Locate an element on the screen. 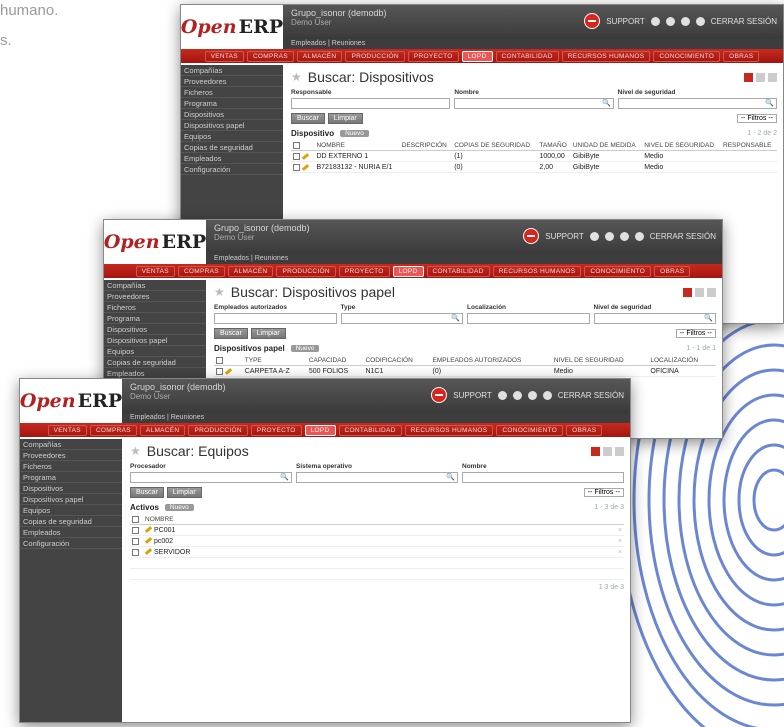 Image resolution: width=784 pixels, height=727 pixels. table-row: pc002 × is located at coordinates (377, 541).